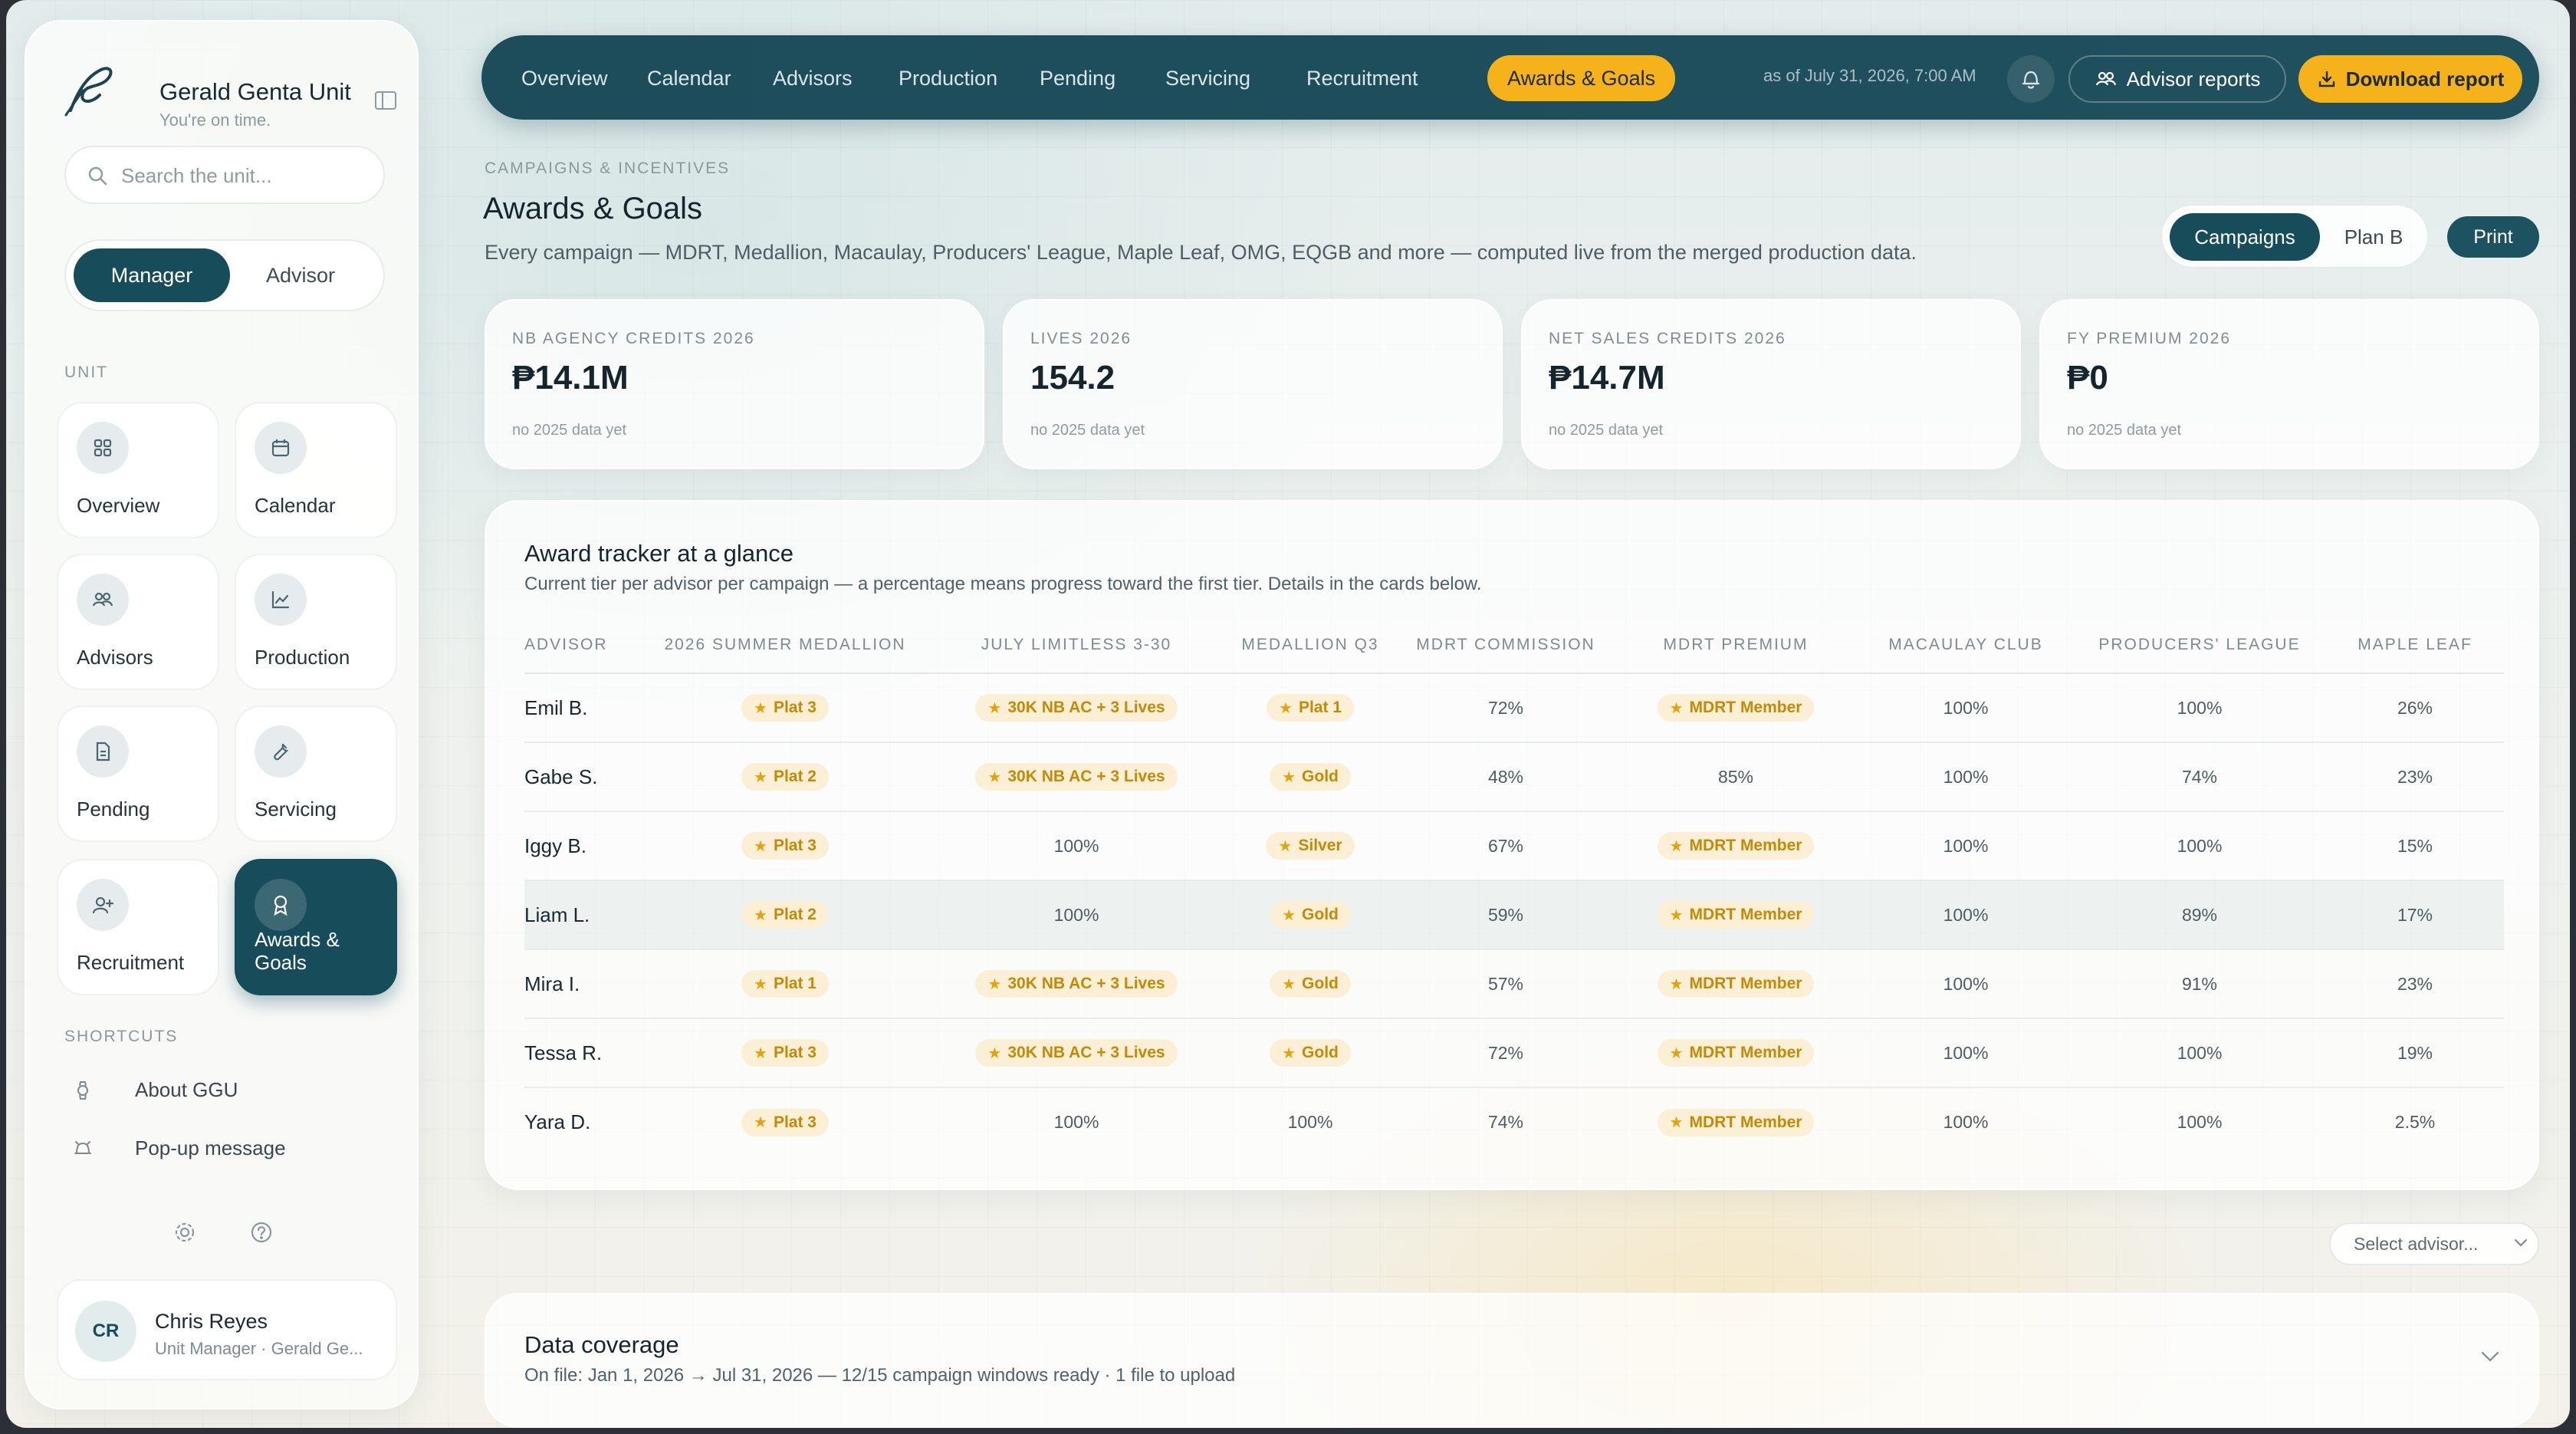  What do you see at coordinates (582, 645) in the screenshot?
I see `column-header: ADVISOR` at bounding box center [582, 645].